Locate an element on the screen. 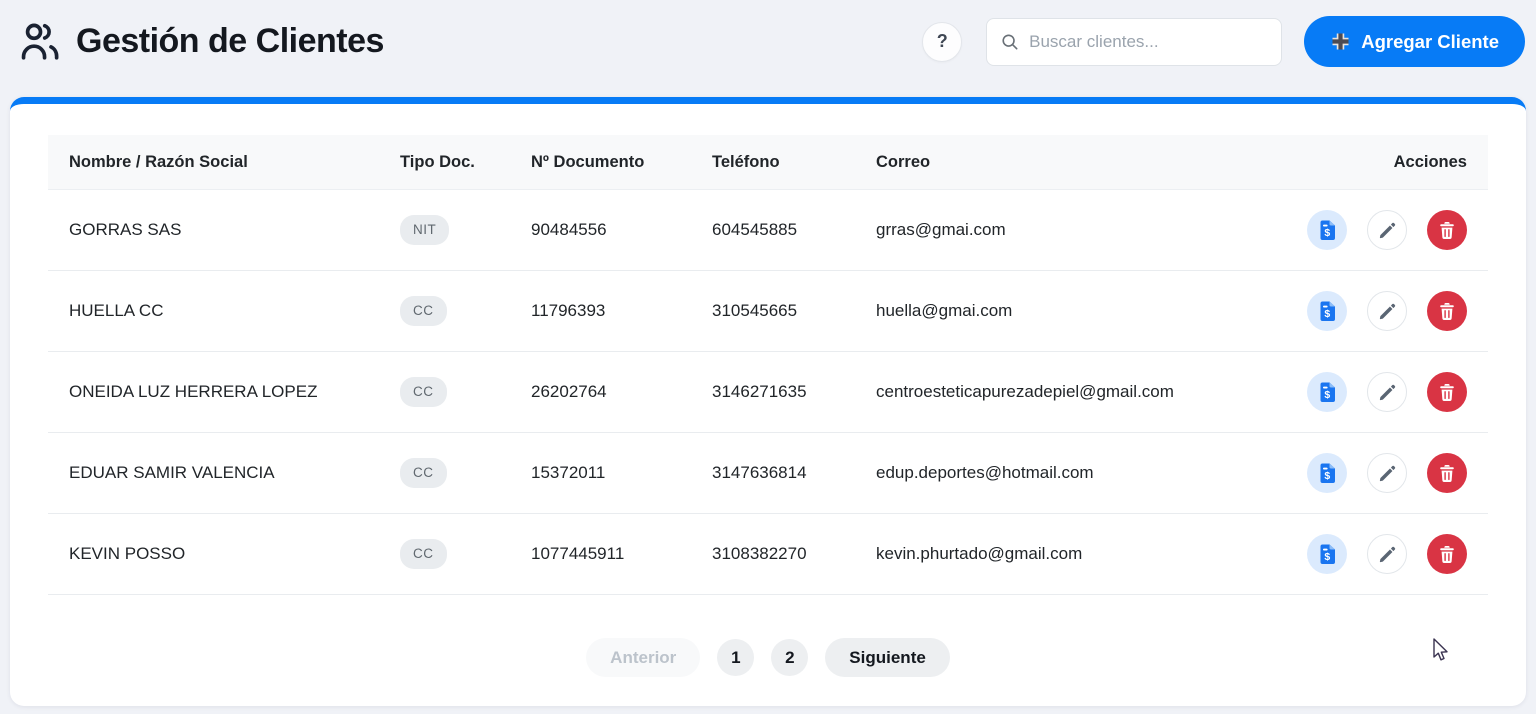 The image size is (1536, 714). email: edup.deportes@hotmail.com is located at coordinates (985, 472).